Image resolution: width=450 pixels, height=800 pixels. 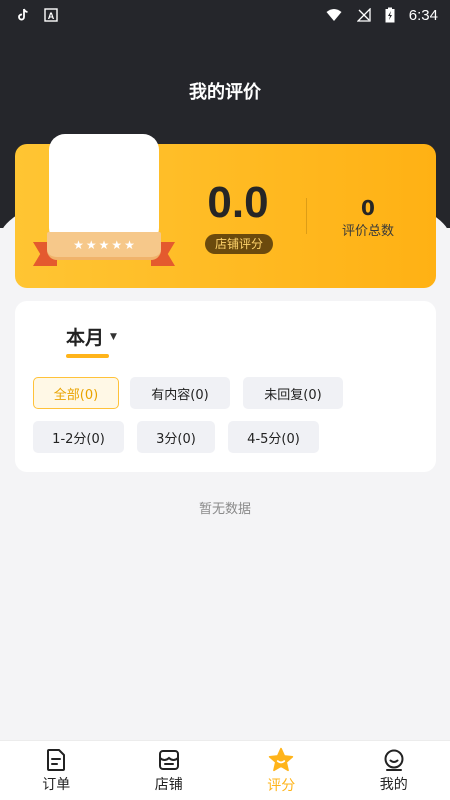 What do you see at coordinates (85, 338) in the screenshot?
I see `period-label: 本月` at bounding box center [85, 338].